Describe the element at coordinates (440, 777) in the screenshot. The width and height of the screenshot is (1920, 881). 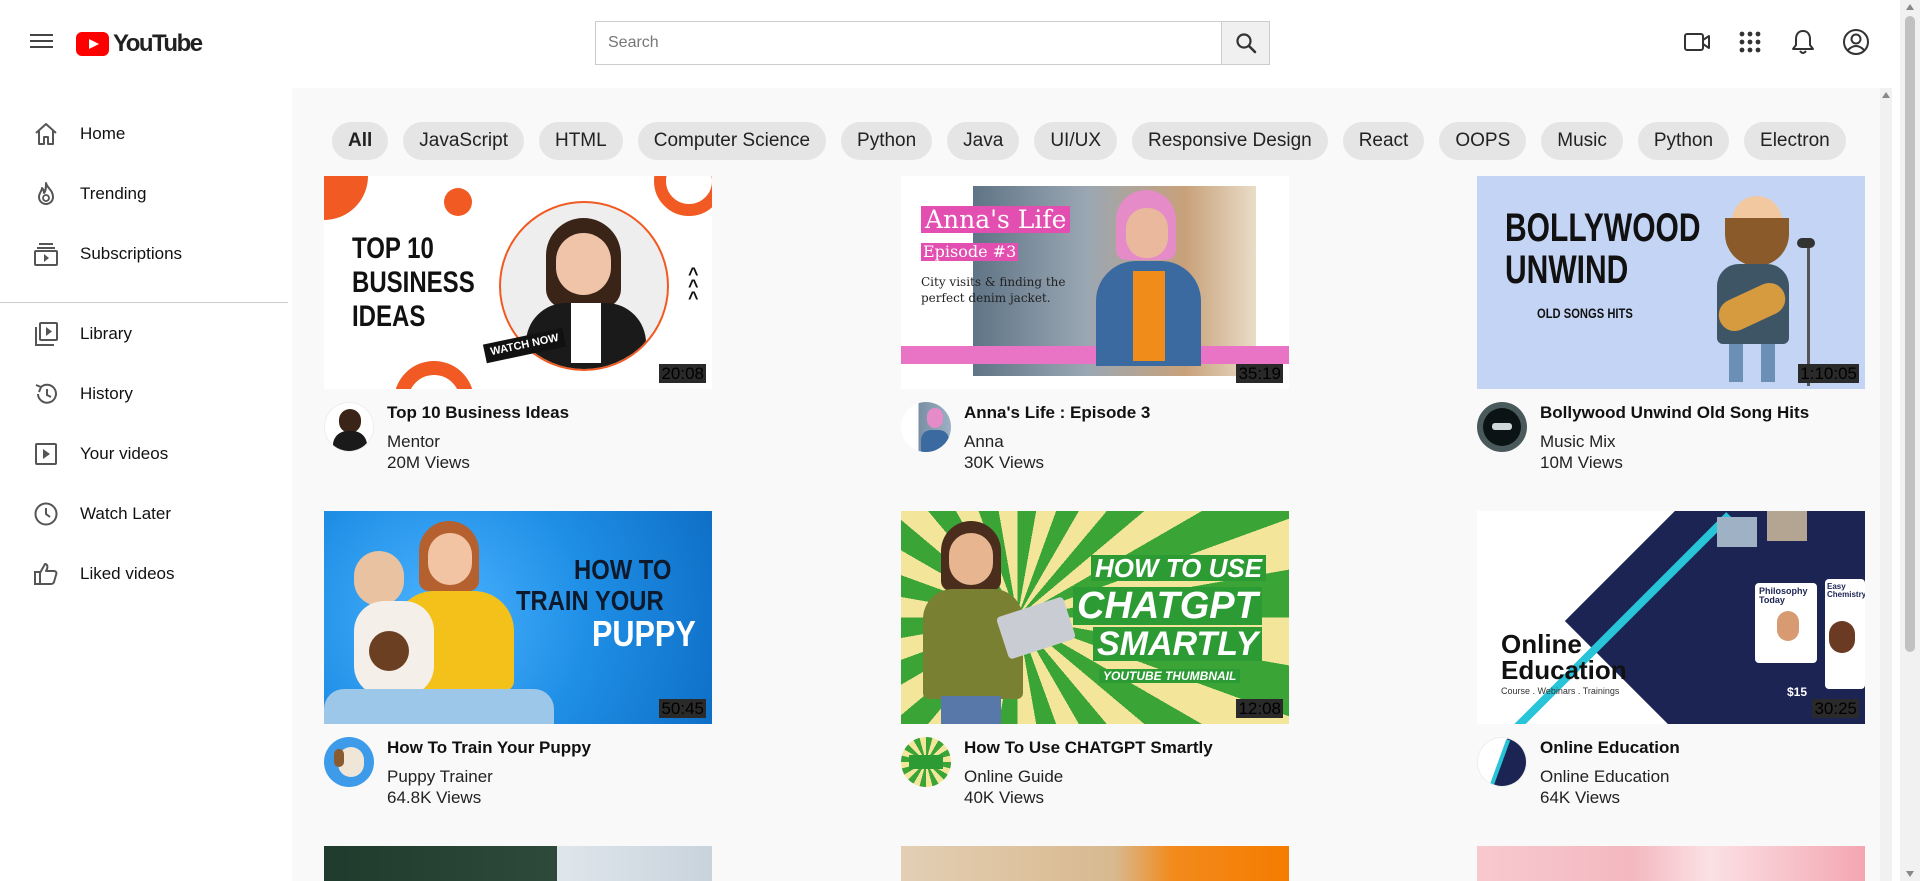
I see `channel-name: Puppy Trainer` at that location.